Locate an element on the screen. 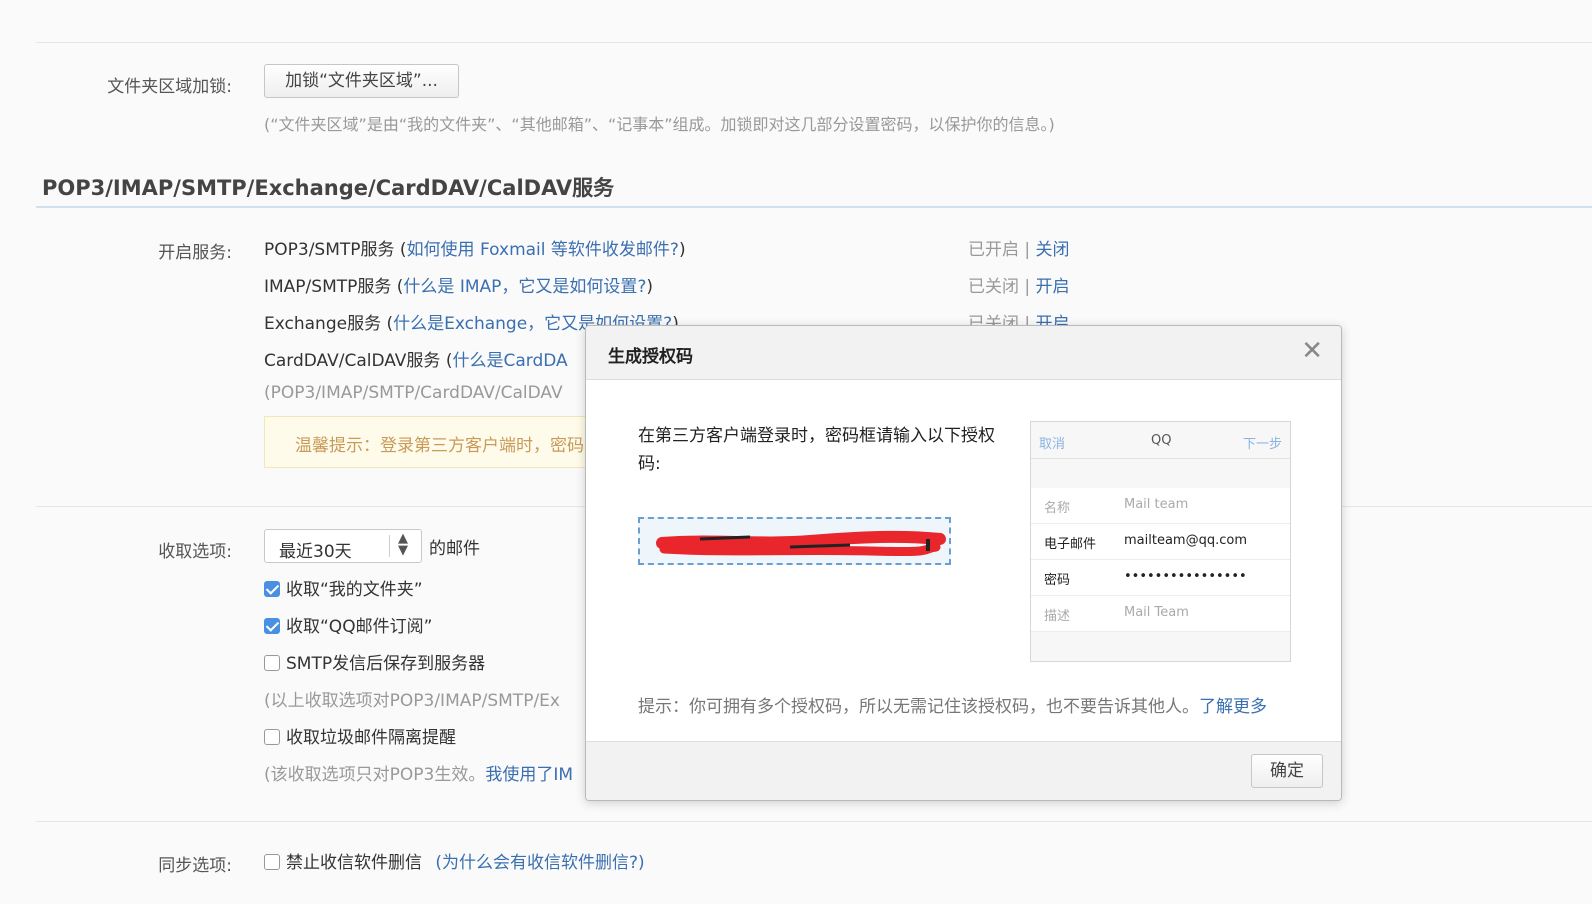 Image resolution: width=1592 pixels, height=904 pixels. preview-value: mailteam@qq.com is located at coordinates (1185, 540).